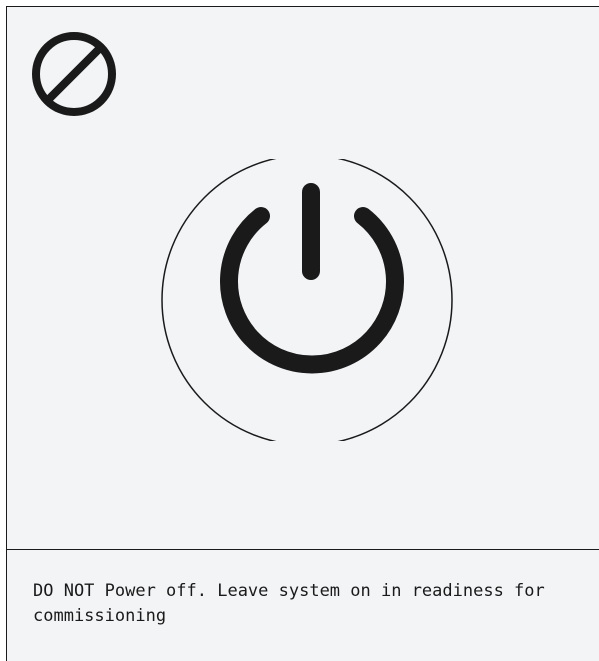 The image size is (599, 661). I want to click on divider, so click(303, 549).